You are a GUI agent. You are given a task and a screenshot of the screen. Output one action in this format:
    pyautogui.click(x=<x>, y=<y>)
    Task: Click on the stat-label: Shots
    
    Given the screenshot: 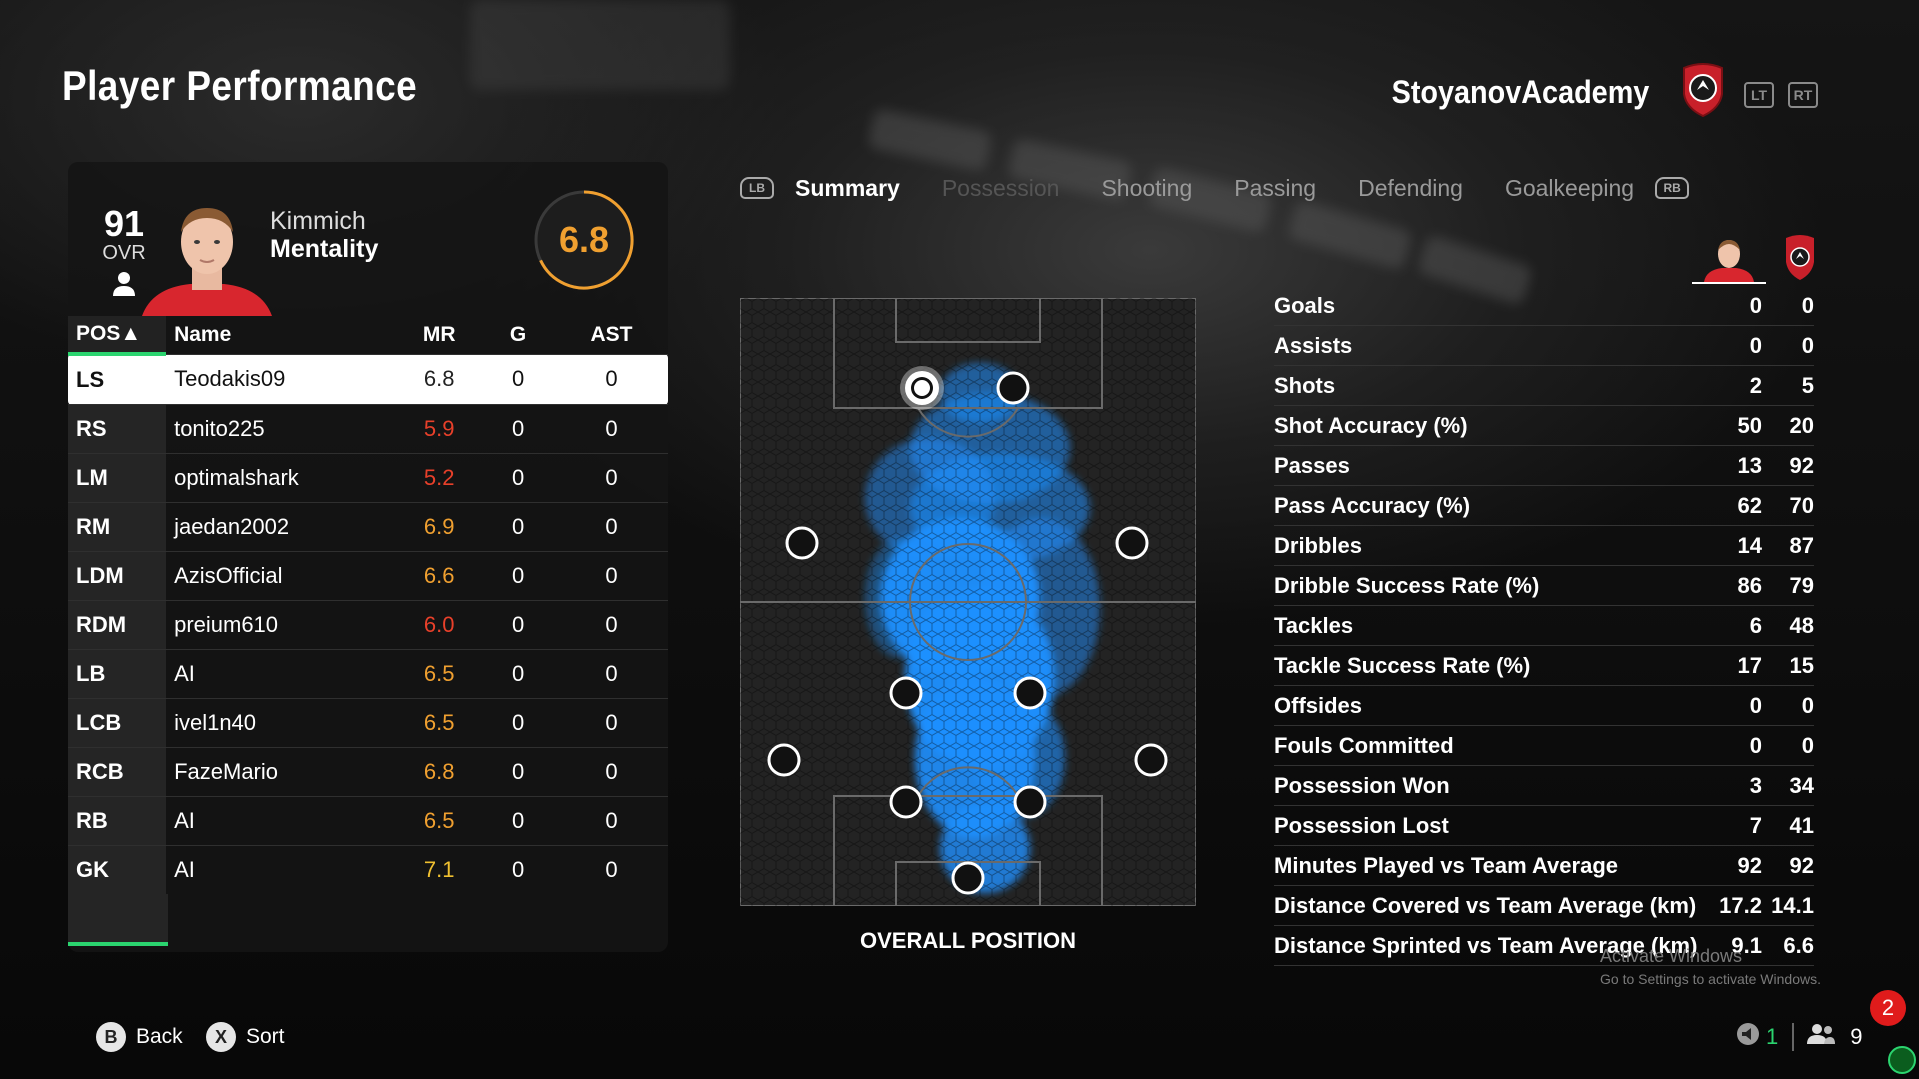 What is the action you would take?
    pyautogui.click(x=1305, y=385)
    